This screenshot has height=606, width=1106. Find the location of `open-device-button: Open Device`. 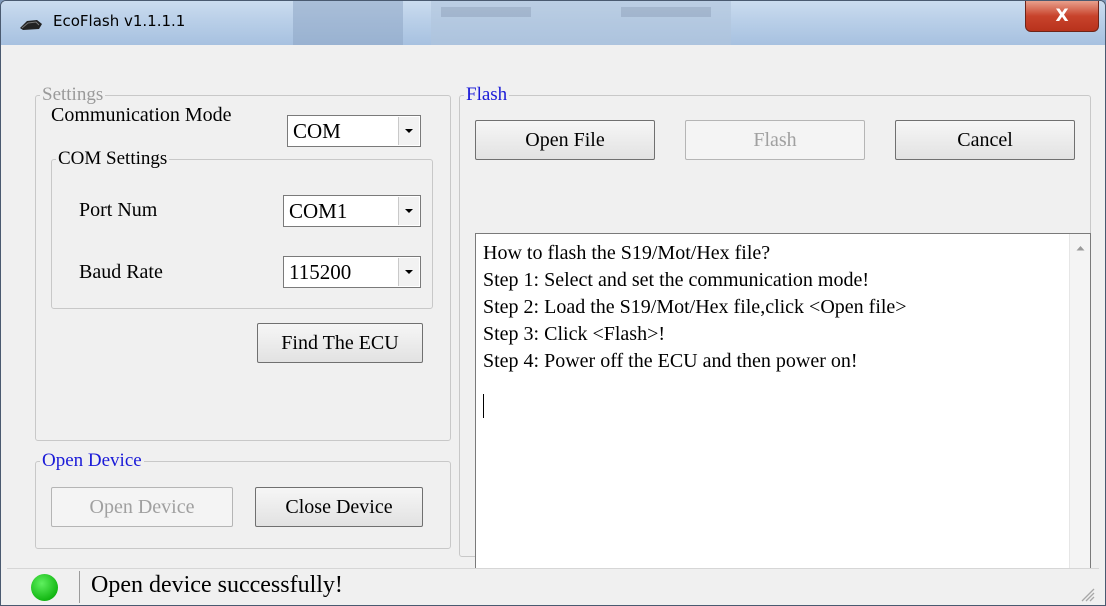

open-device-button: Open Device is located at coordinates (142, 507).